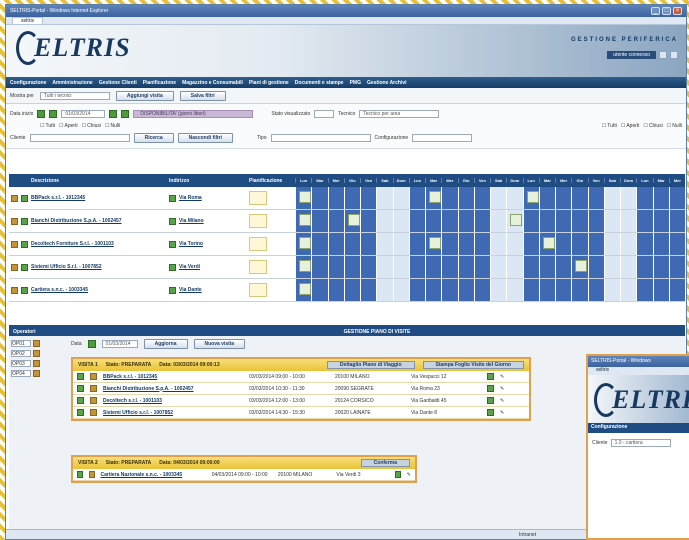 The height and width of the screenshot is (540, 689). Describe the element at coordinates (205, 138) in the screenshot. I see `hide-filters-button: Nascondi filtri` at that location.